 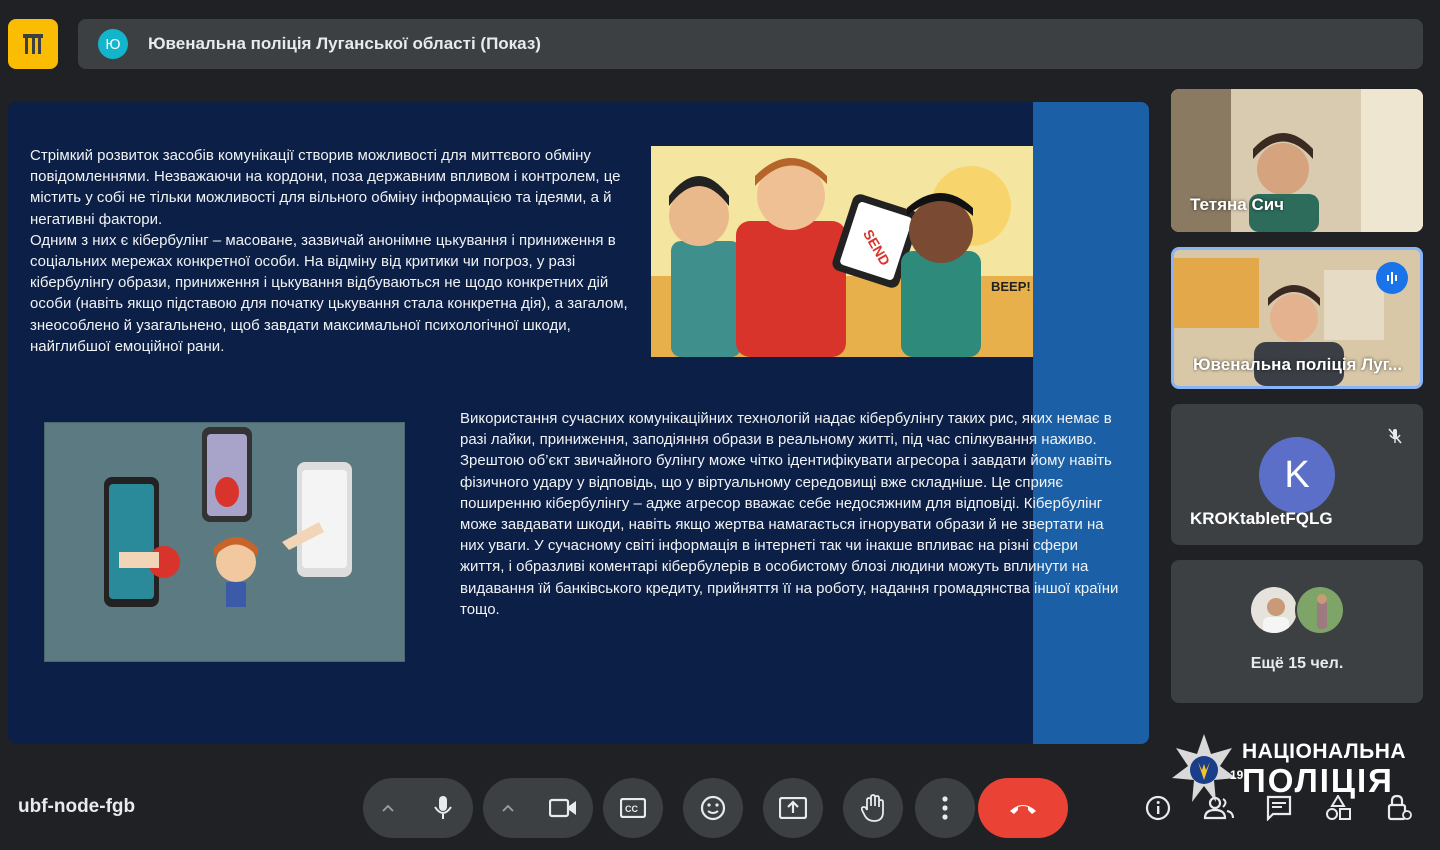 I want to click on more-participants-tile: Ещё 15 чел., so click(x=1297, y=631).